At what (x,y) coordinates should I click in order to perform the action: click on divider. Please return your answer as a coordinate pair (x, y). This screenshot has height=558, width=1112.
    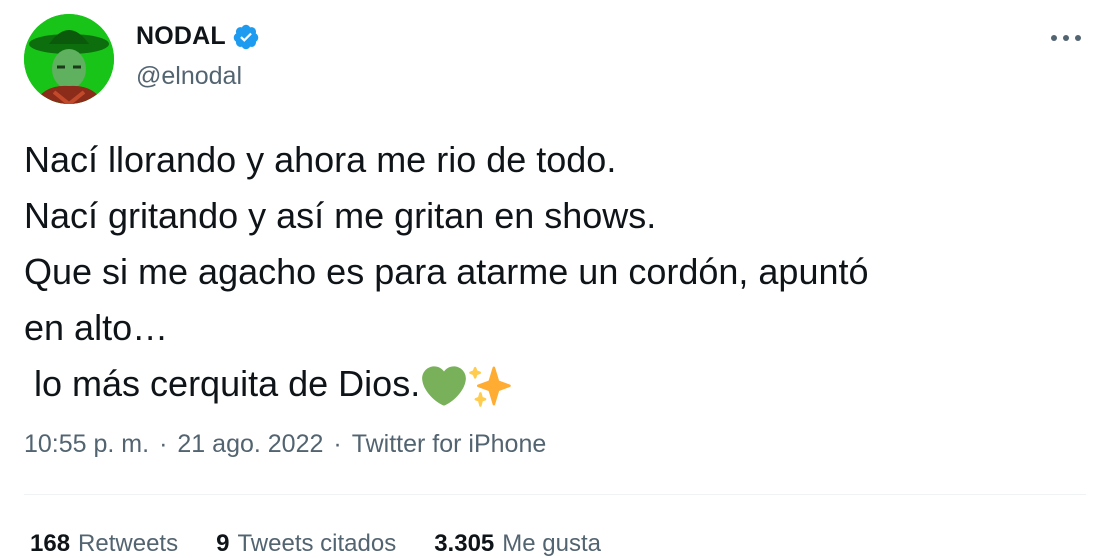
    Looking at the image, I should click on (555, 494).